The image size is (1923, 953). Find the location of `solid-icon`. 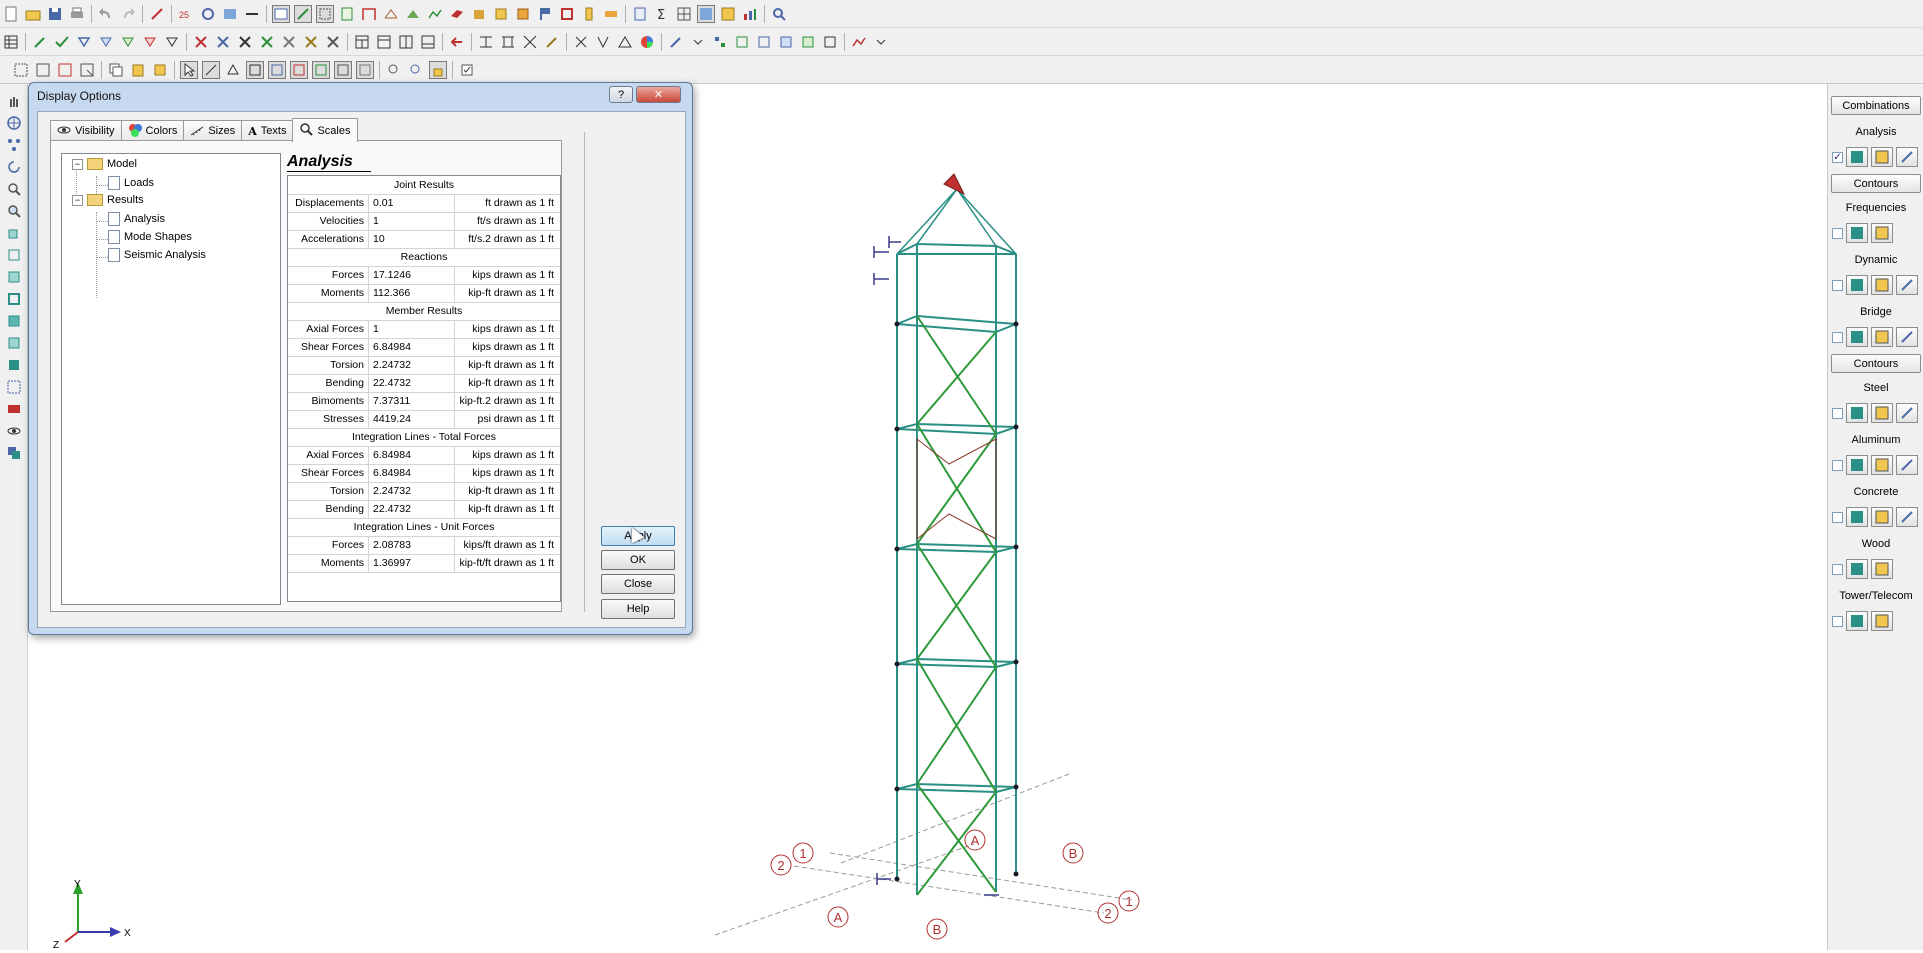

solid-icon is located at coordinates (479, 14).